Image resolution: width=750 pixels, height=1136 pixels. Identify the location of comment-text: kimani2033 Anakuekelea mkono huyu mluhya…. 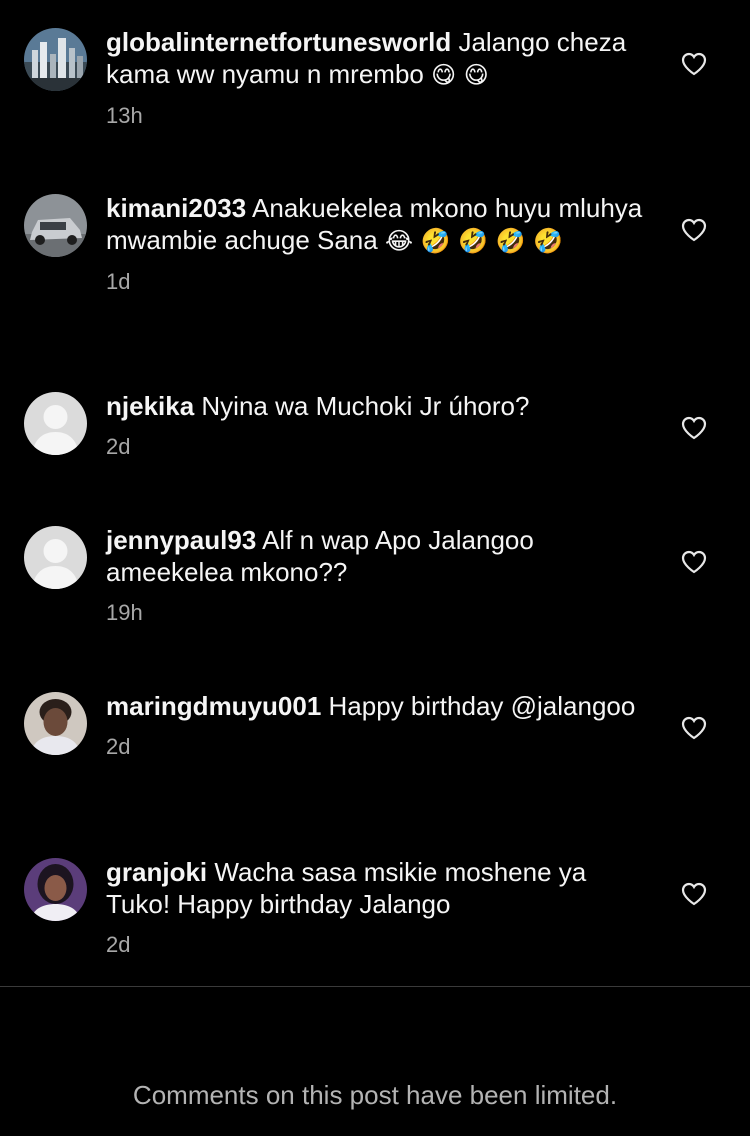
(376, 224).